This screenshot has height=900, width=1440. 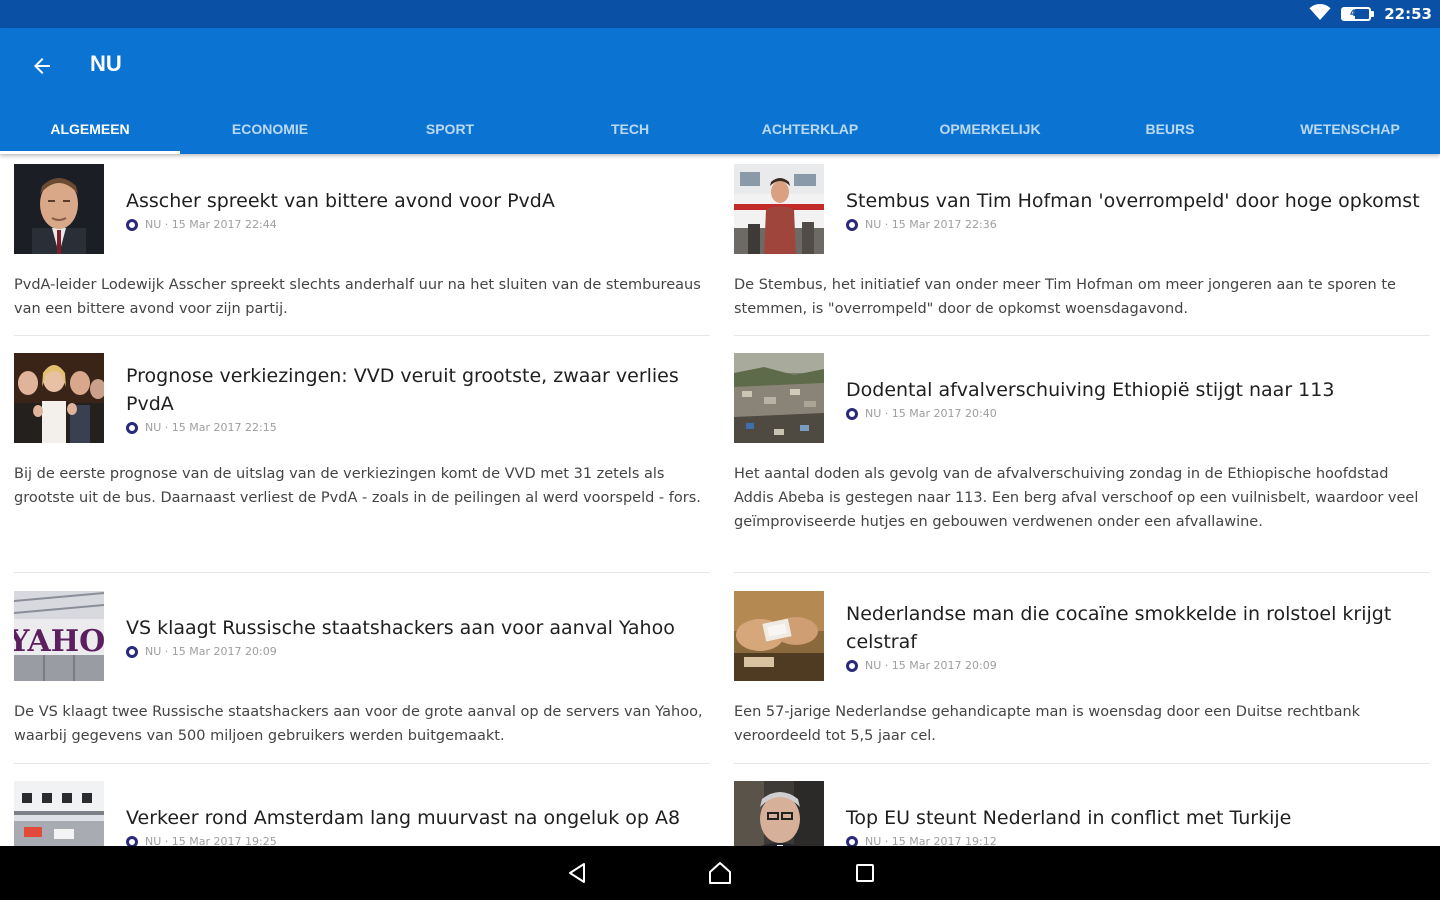 I want to click on nav-home-button, so click(x=720, y=873).